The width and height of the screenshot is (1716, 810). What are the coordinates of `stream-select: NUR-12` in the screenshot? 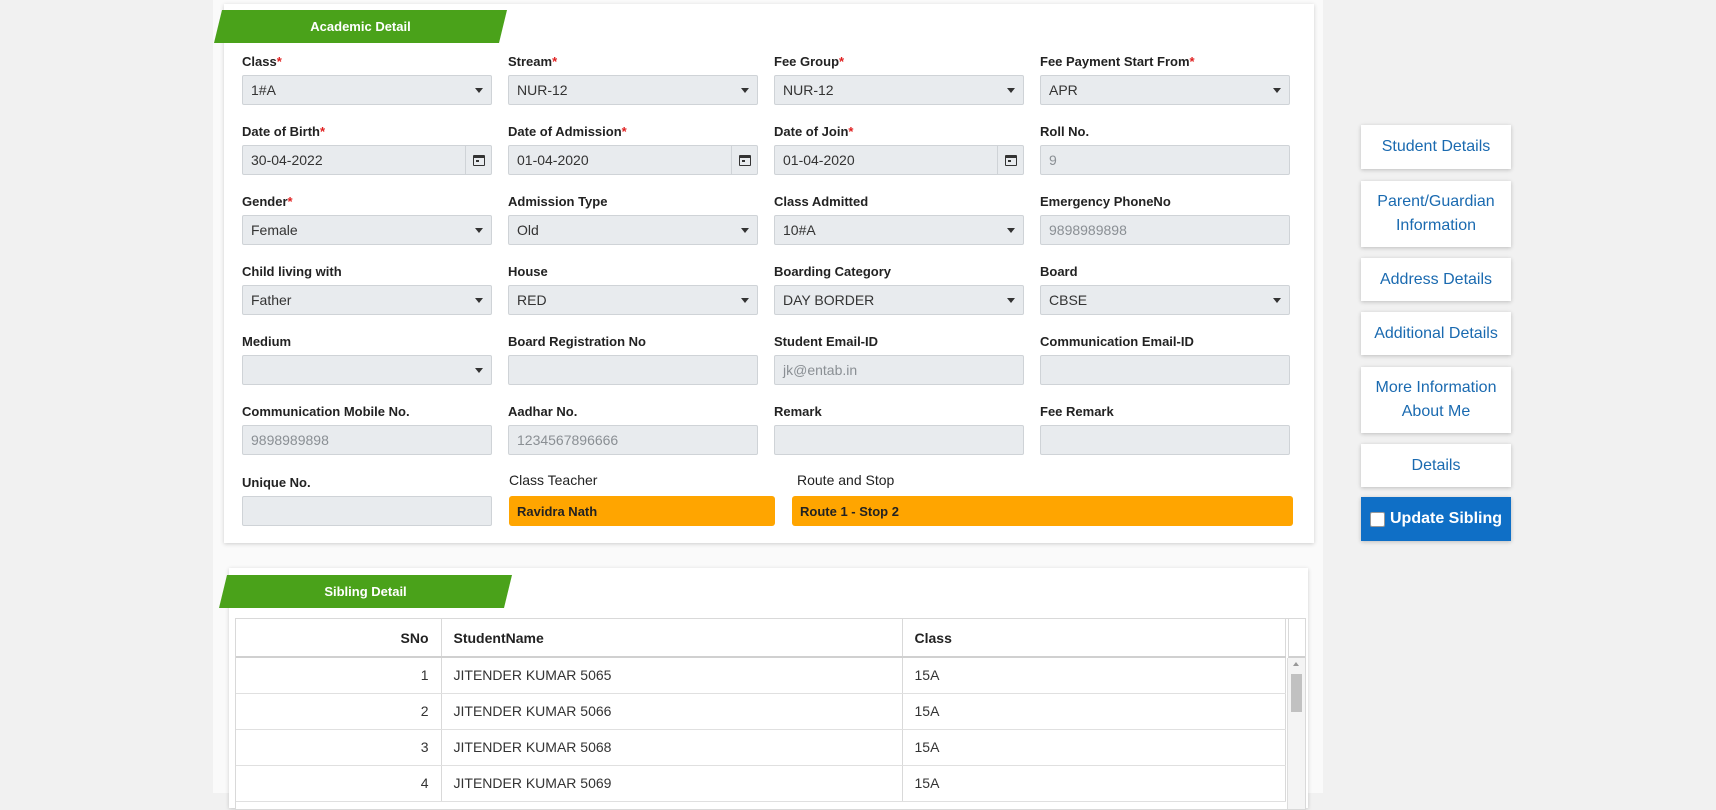 It's located at (633, 90).